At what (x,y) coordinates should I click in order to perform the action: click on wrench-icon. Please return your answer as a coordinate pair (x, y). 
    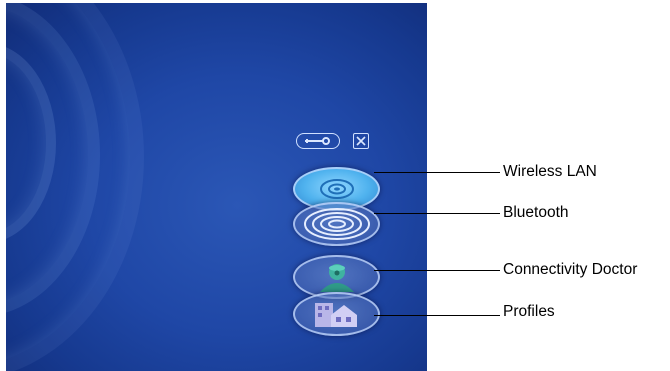
    Looking at the image, I should click on (318, 141).